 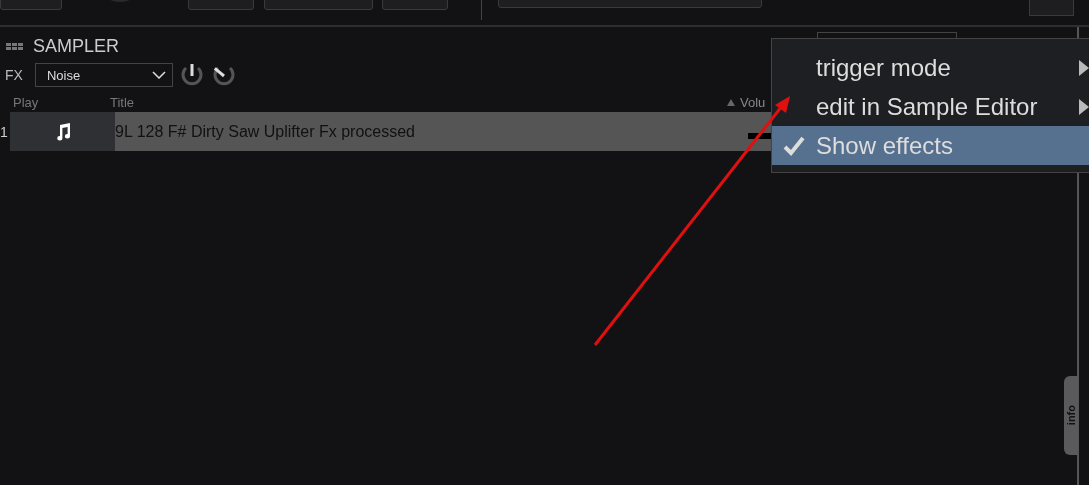 What do you see at coordinates (930, 145) in the screenshot?
I see `menu-item: Show effects` at bounding box center [930, 145].